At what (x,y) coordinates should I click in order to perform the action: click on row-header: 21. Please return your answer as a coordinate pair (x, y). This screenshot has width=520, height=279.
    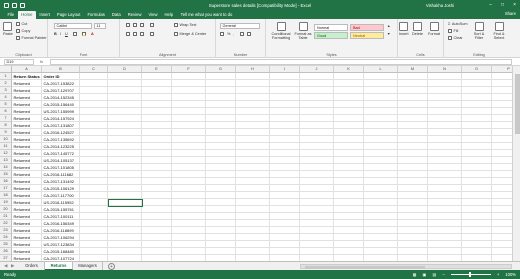
    Looking at the image, I should click on (6, 216).